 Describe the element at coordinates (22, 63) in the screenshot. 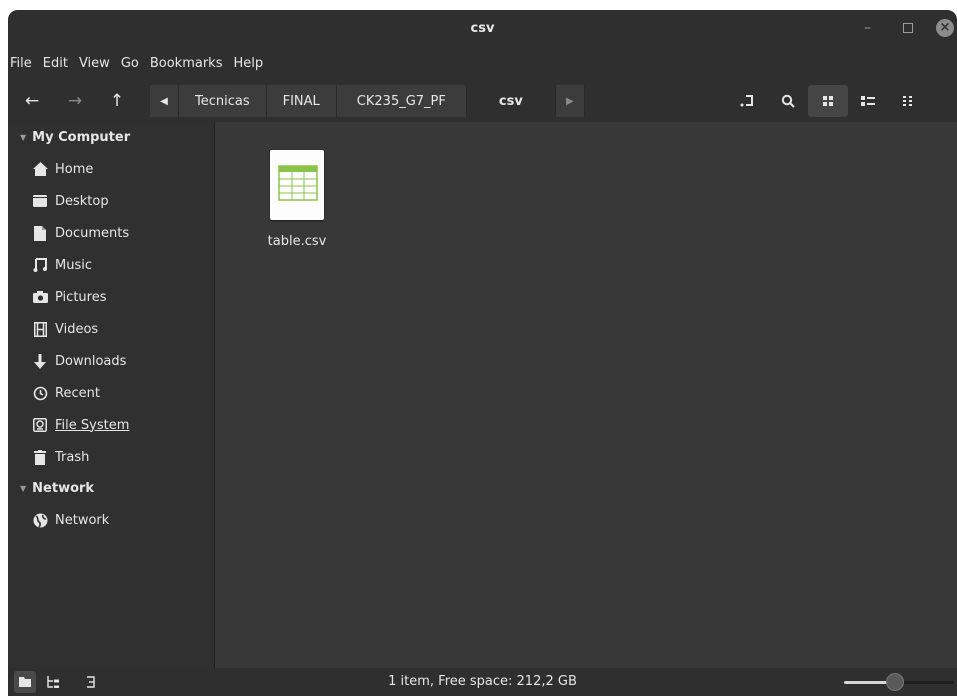

I see `menu-file: File` at that location.